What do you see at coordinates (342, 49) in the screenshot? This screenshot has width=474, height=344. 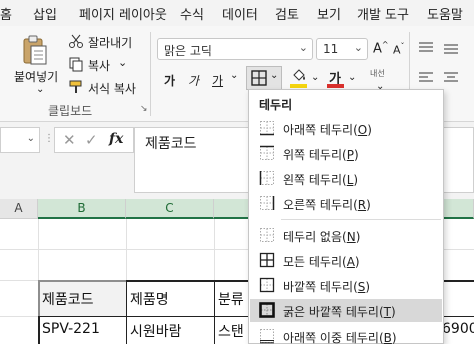 I see `font-size-select: 11 ⌄` at bounding box center [342, 49].